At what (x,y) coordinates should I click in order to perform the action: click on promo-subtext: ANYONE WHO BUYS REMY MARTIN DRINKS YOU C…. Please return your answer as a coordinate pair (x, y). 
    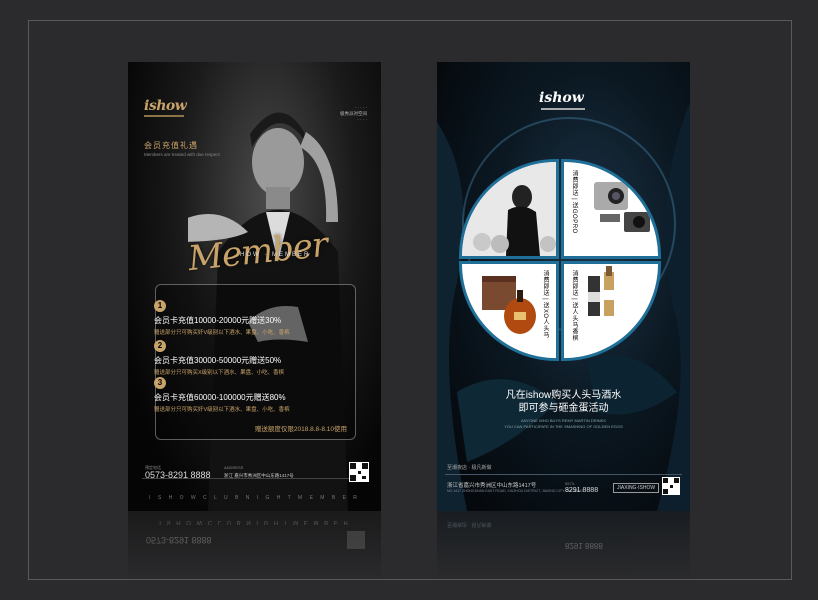
    Looking at the image, I should click on (563, 423).